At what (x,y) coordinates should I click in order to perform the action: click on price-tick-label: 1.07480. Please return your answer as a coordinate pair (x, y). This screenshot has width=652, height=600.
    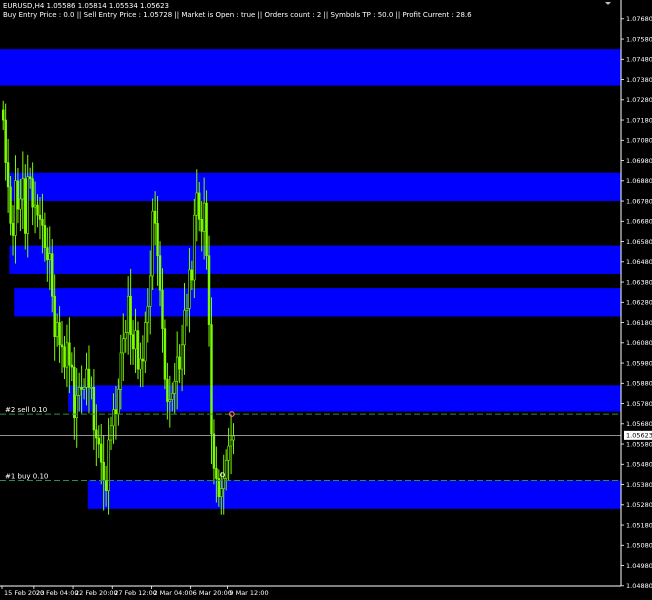
    Looking at the image, I should click on (639, 60).